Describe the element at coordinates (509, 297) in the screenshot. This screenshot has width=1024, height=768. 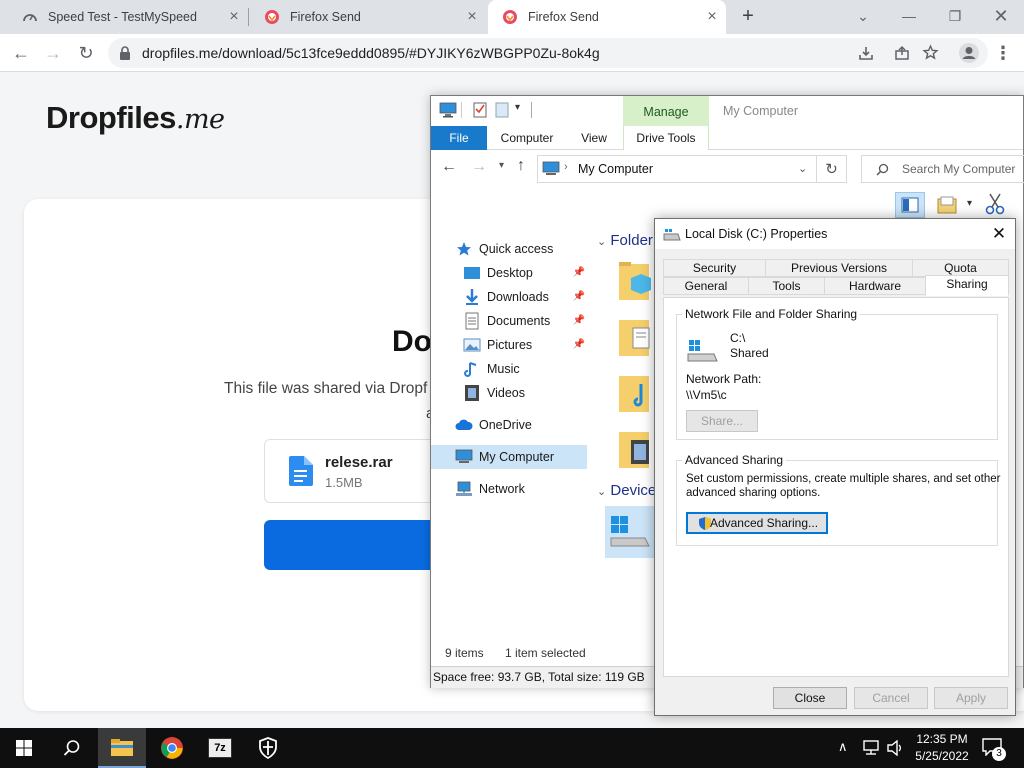
I see `nav-downloads: Downloads 📌` at that location.